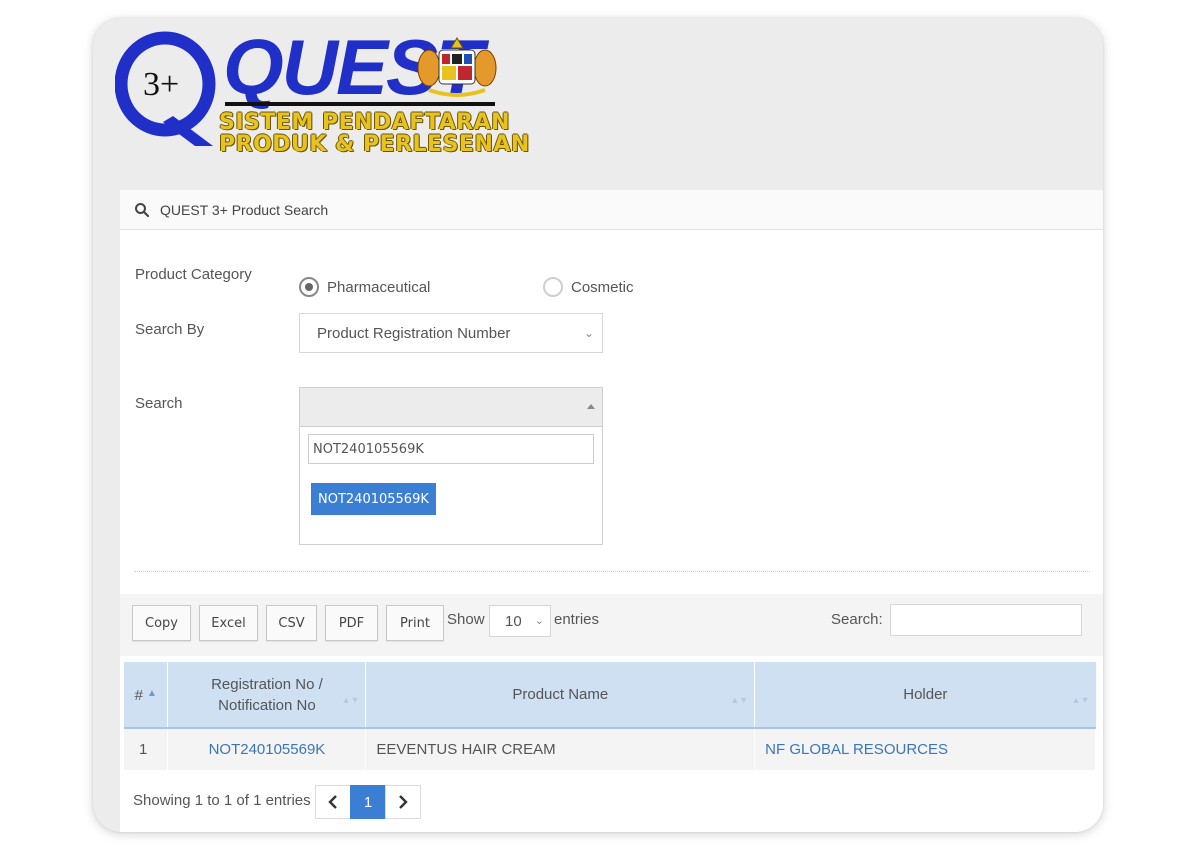 Image resolution: width=1200 pixels, height=856 pixels. Describe the element at coordinates (451, 449) in the screenshot. I see `dropdown-search-input` at that location.